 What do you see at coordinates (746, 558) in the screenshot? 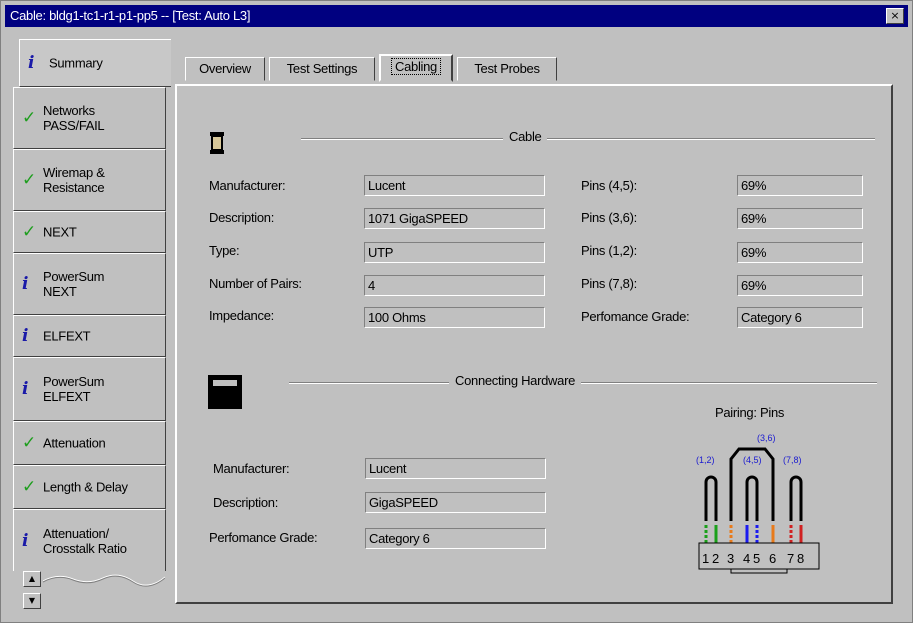
I see `pin-number: 4` at bounding box center [746, 558].